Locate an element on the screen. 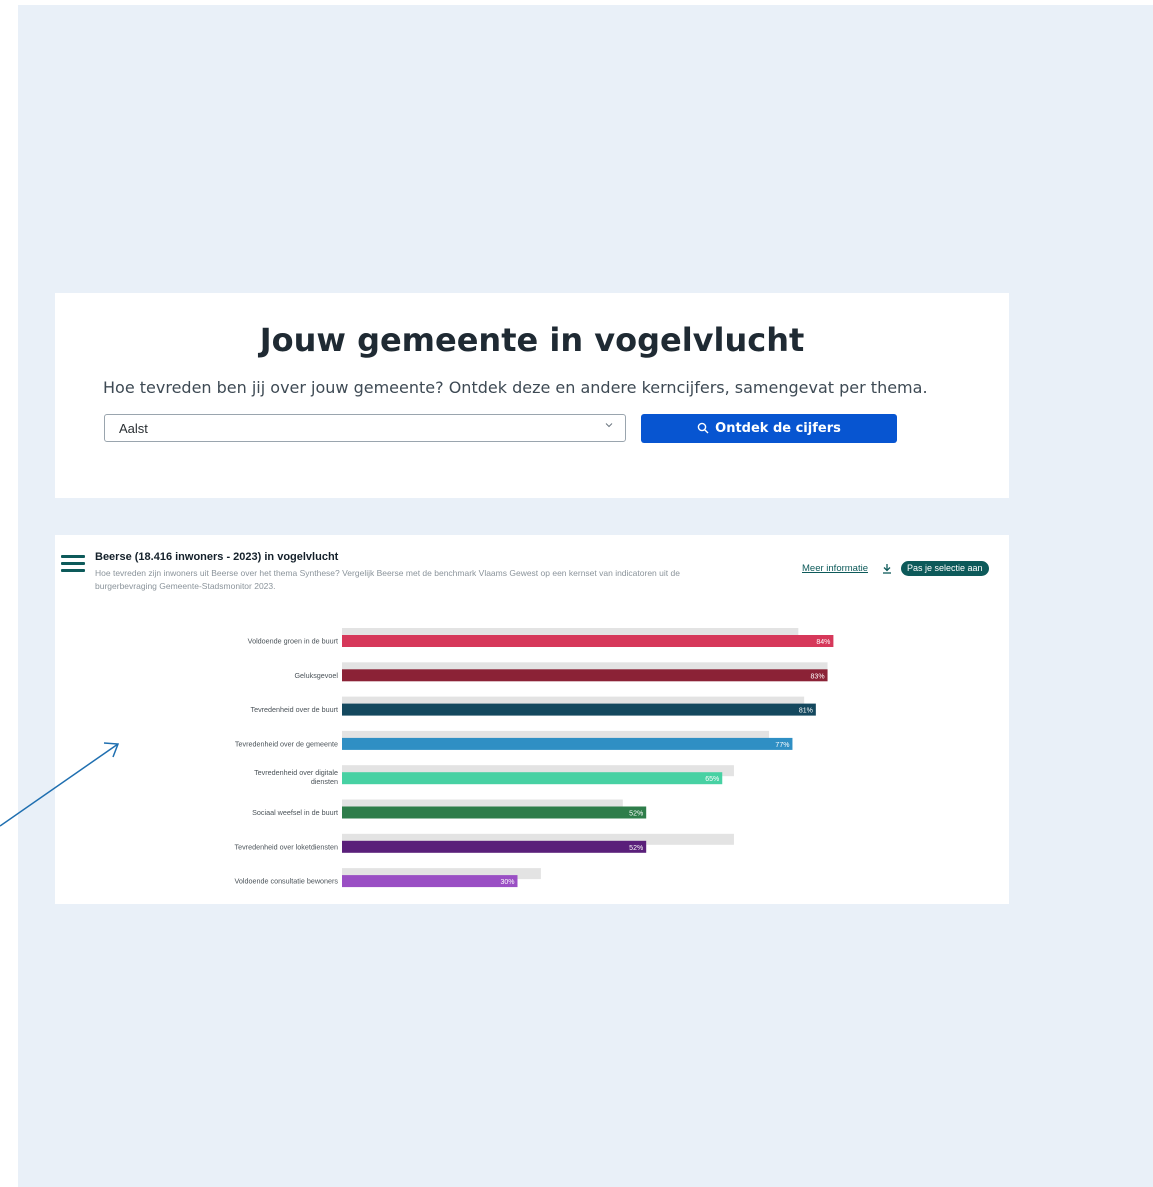 Image resolution: width=1153 pixels, height=1187 pixels. bar-value-label: 84% is located at coordinates (823, 642).